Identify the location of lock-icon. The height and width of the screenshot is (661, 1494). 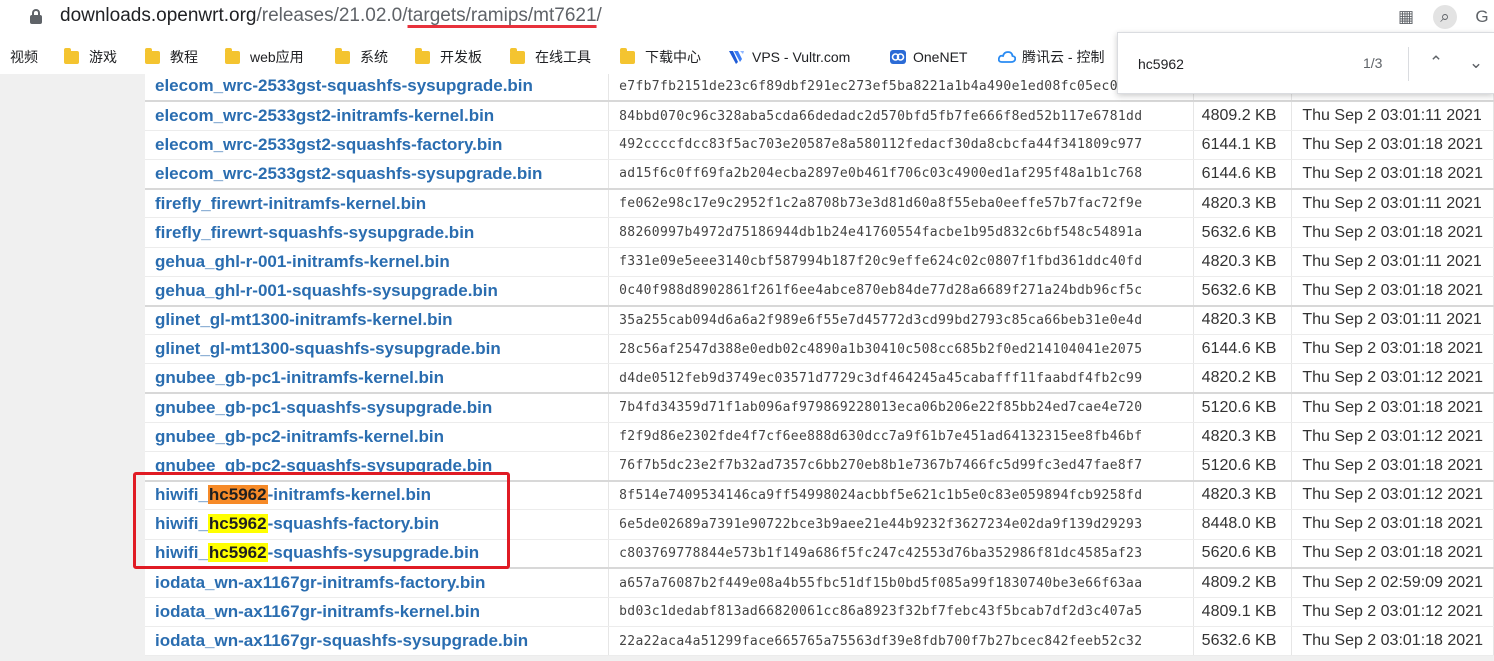
(36, 17).